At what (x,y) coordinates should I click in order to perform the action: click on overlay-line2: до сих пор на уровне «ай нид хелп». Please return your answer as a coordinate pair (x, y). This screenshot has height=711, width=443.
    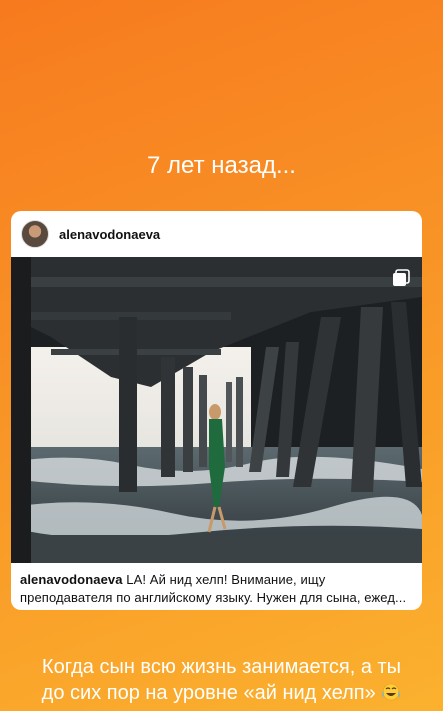
    Looking at the image, I should click on (208, 693).